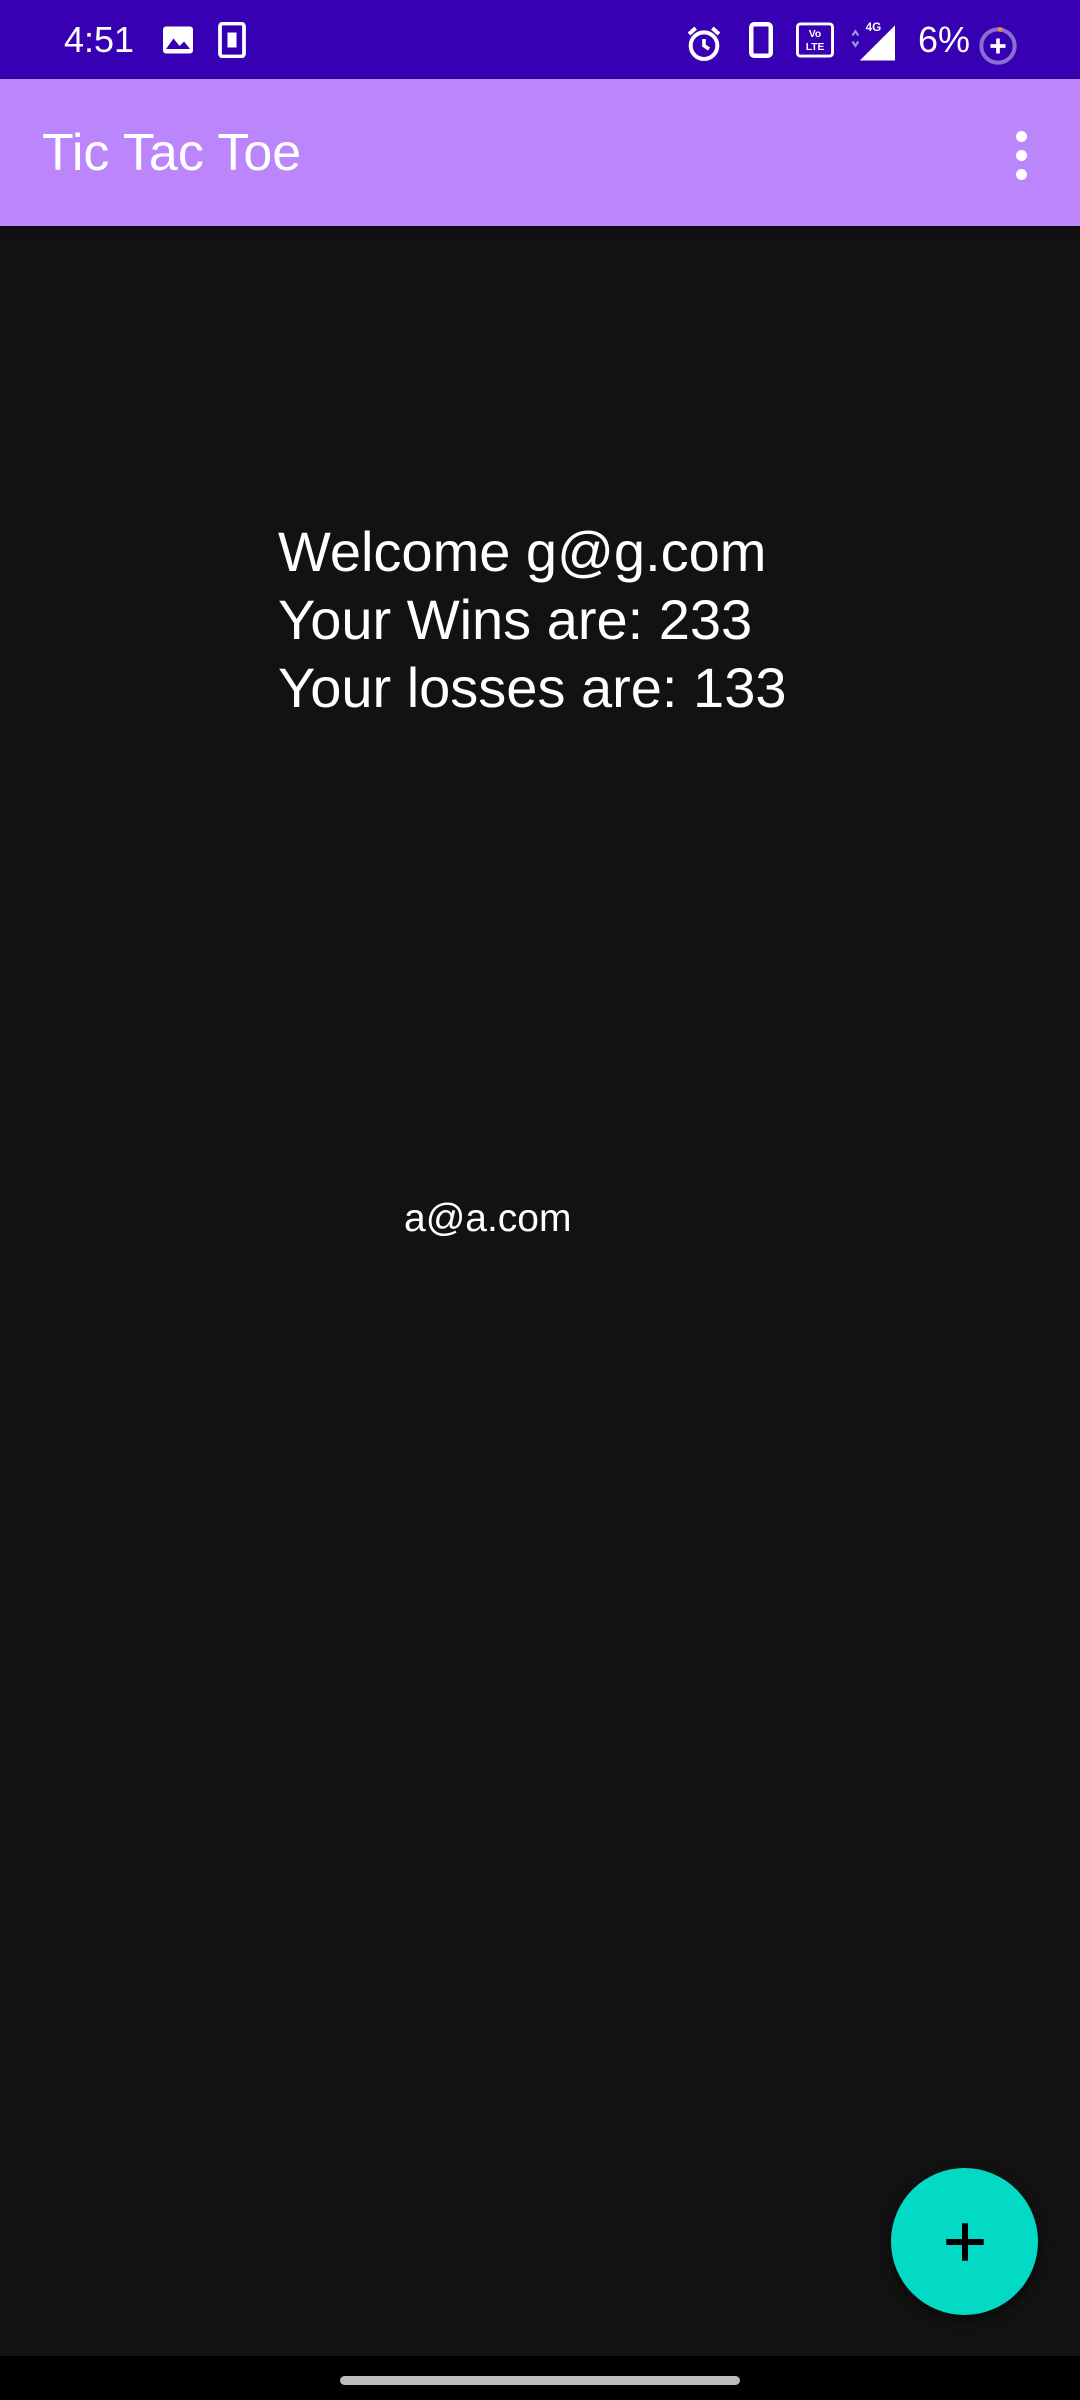 Image resolution: width=1080 pixels, height=2400 pixels. I want to click on status-bar: 4:51 Vo LTE 4G 6%, so click(540, 39).